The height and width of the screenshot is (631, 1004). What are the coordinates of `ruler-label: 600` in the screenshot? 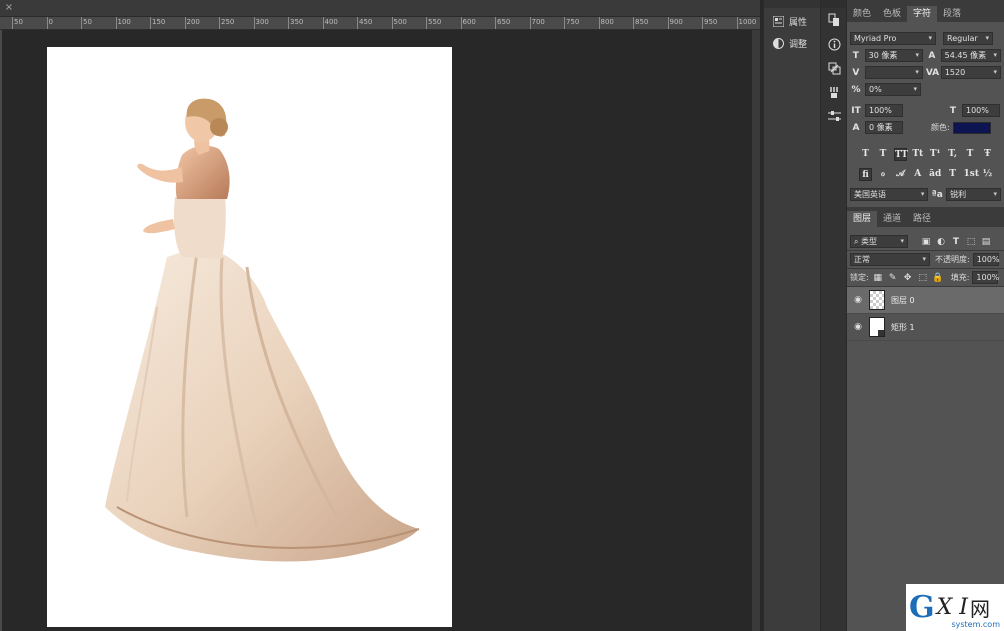 It's located at (469, 22).